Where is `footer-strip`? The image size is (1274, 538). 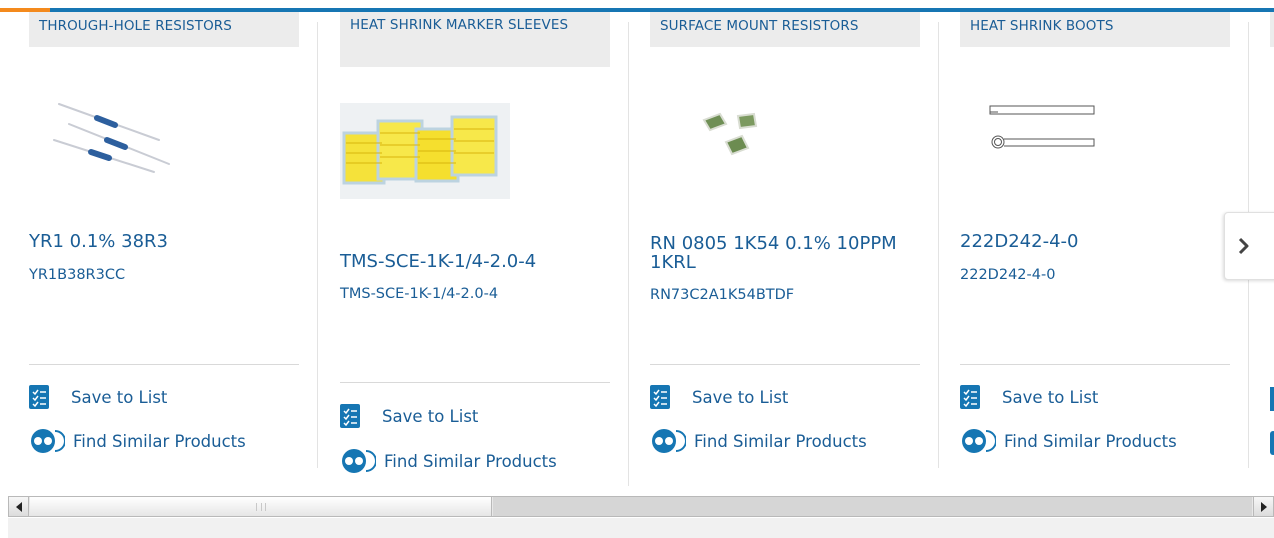
footer-strip is located at coordinates (641, 528).